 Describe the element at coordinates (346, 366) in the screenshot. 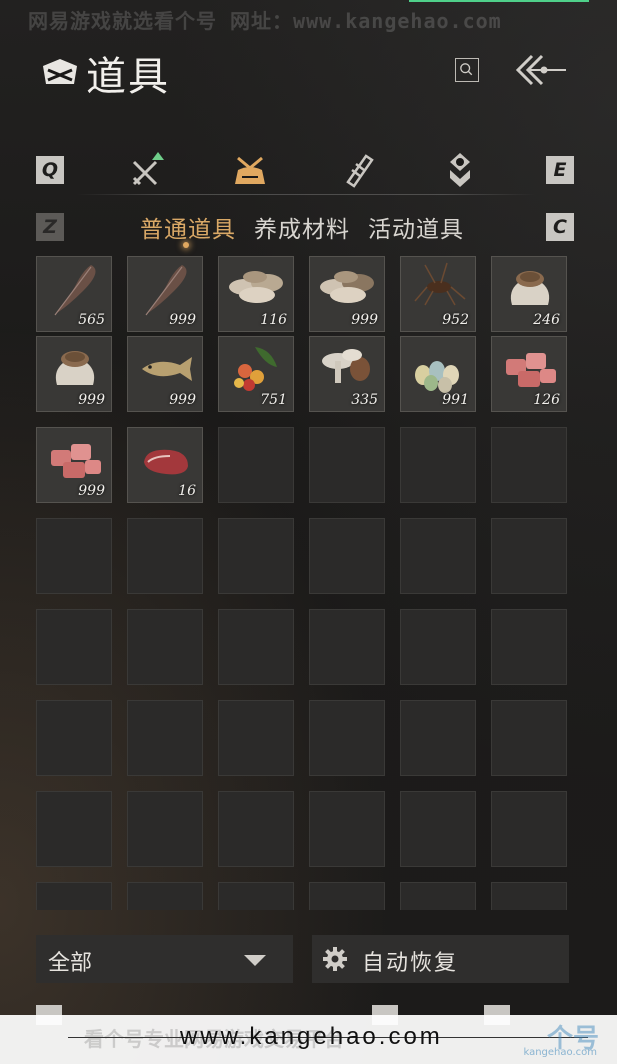

I see `mushrooms-icon` at that location.